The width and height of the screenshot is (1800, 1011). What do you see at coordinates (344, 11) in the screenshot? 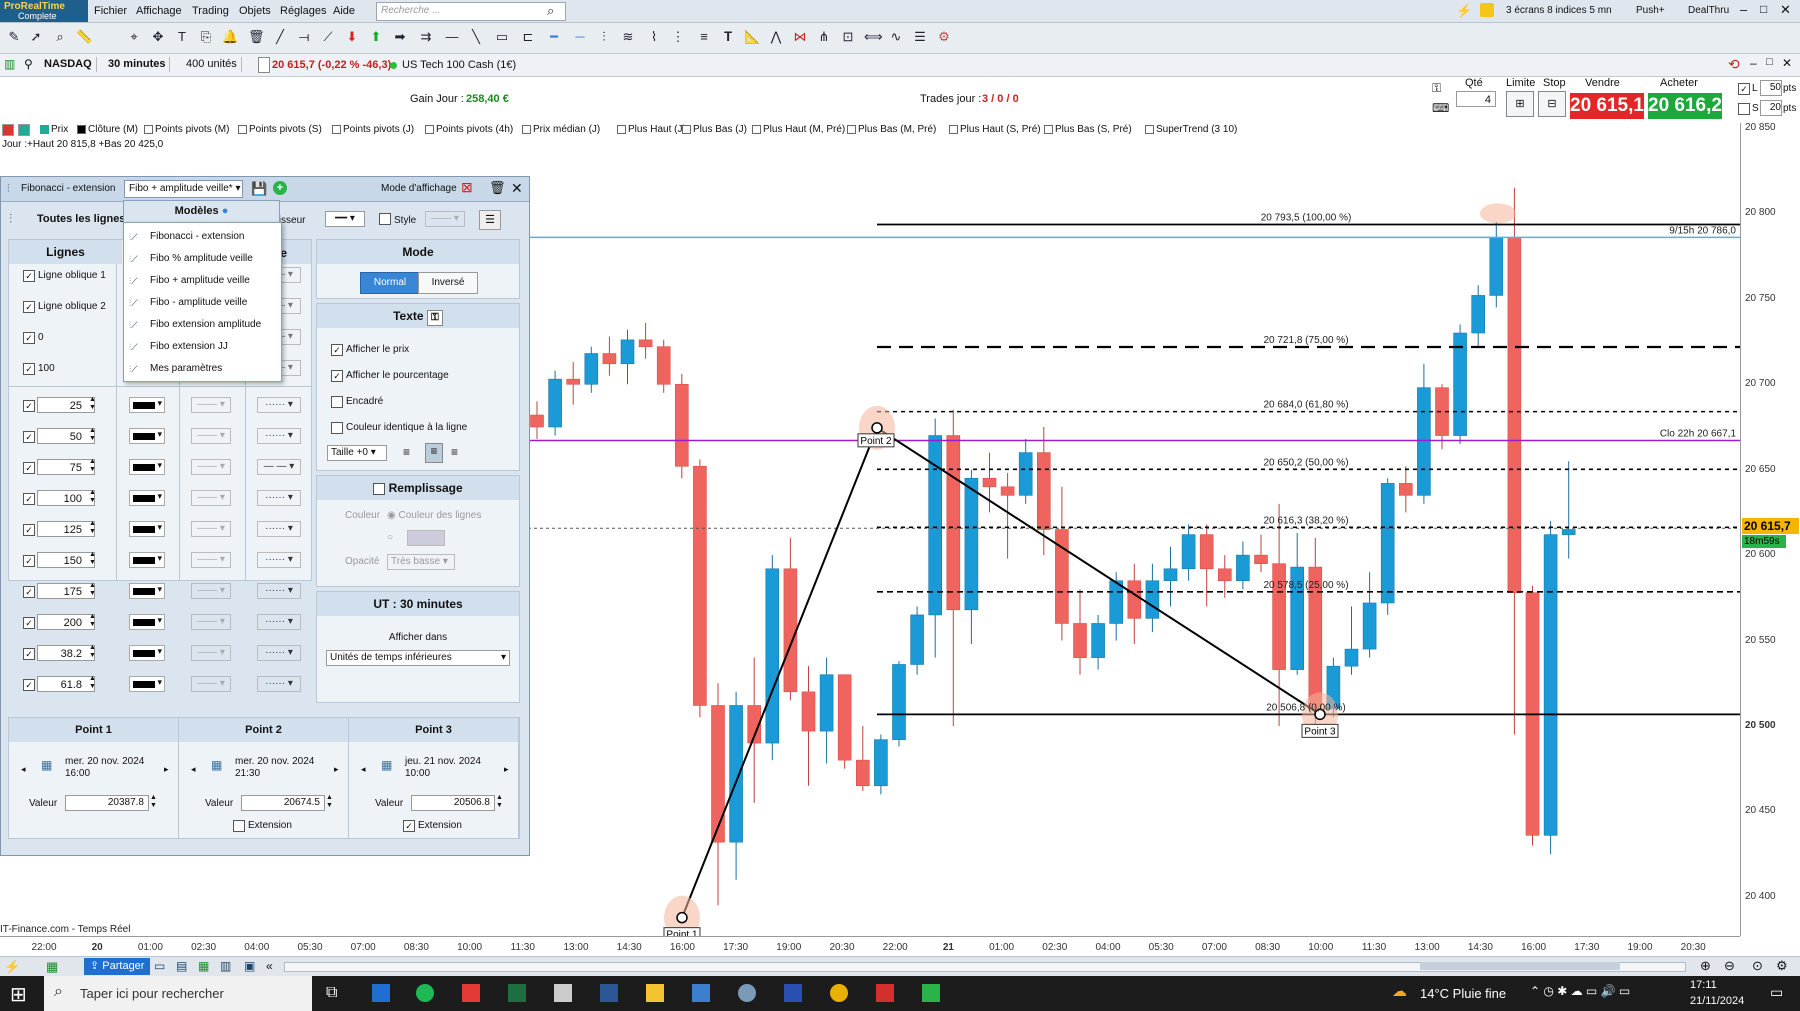
I see `menu-aide: Aide` at bounding box center [344, 11].